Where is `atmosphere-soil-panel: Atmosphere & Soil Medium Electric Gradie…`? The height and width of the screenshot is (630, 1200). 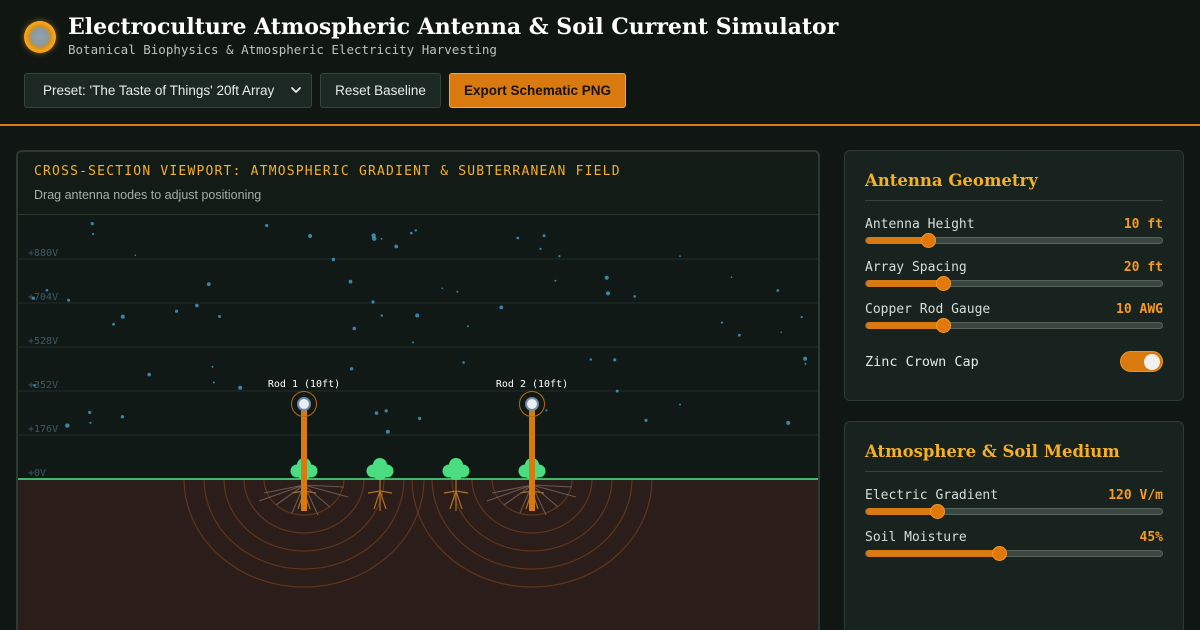 atmosphere-soil-panel: Atmosphere & Soil Medium Electric Gradie… is located at coordinates (1014, 525).